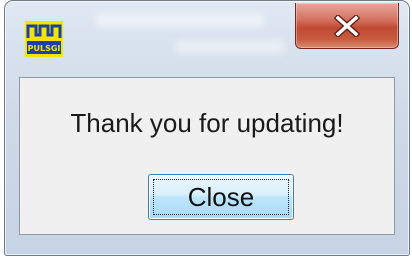  I want to click on close-button-label: Close, so click(221, 196).